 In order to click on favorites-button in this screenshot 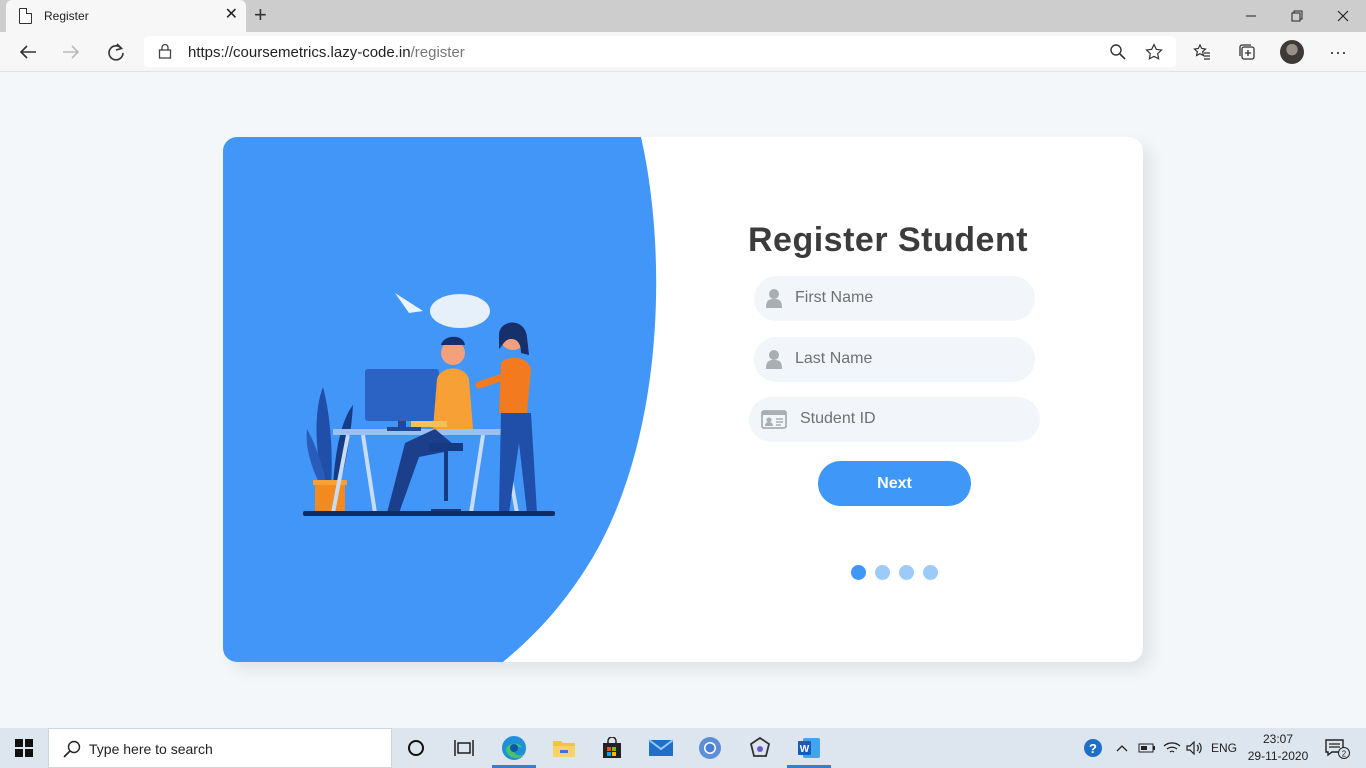, I will do `click(1202, 52)`.